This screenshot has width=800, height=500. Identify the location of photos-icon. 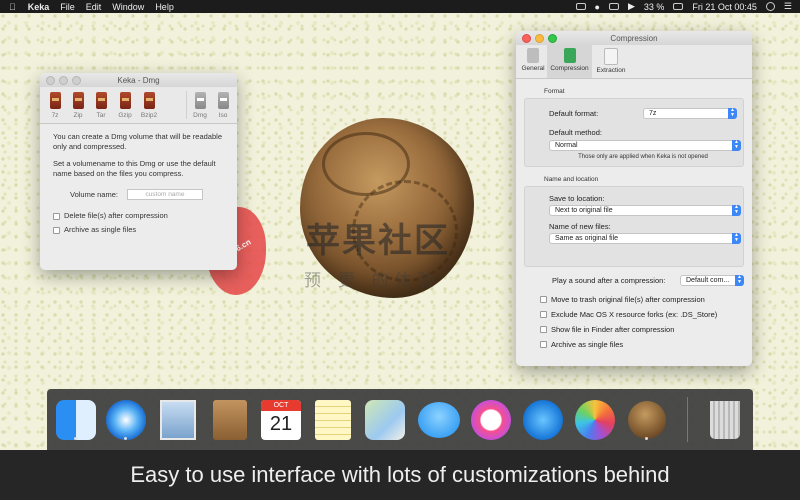
(595, 420).